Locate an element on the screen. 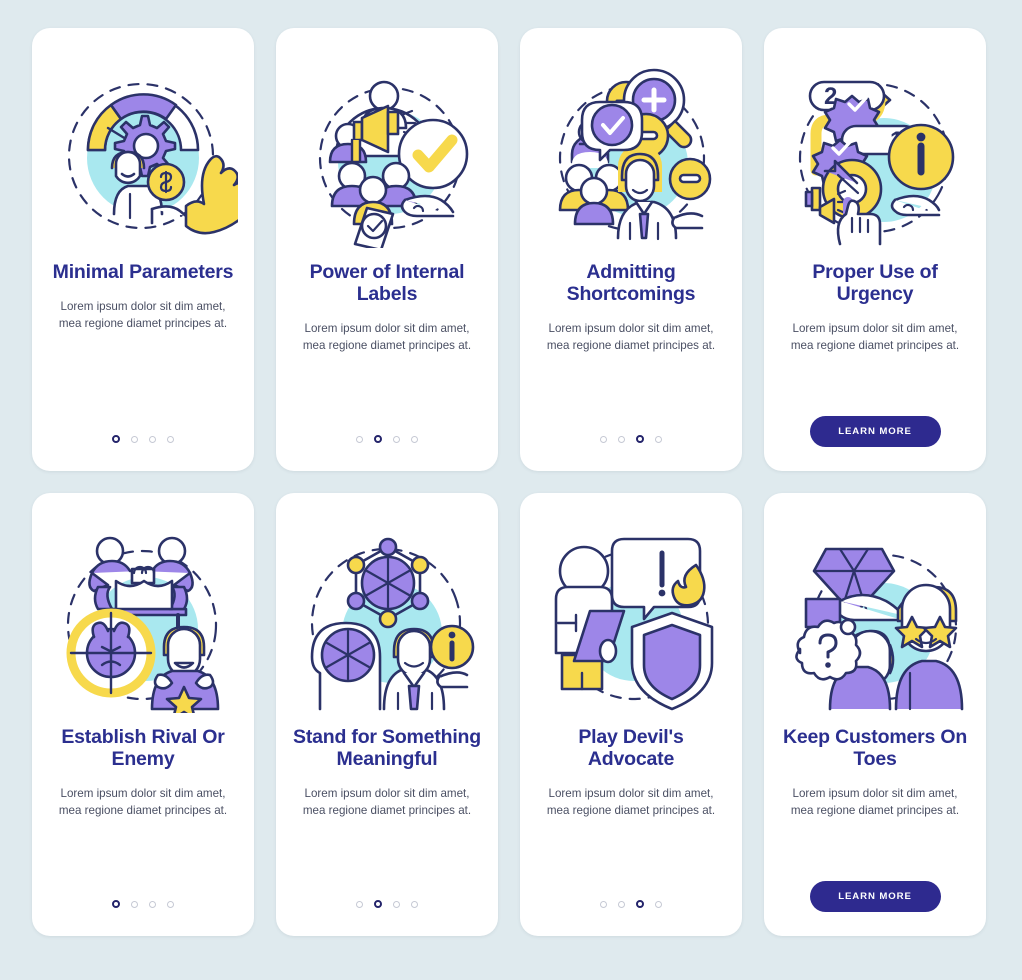 The height and width of the screenshot is (980, 1022). illustration-diamond-hand-star-eyes-question-customers-icon is located at coordinates (875, 618).